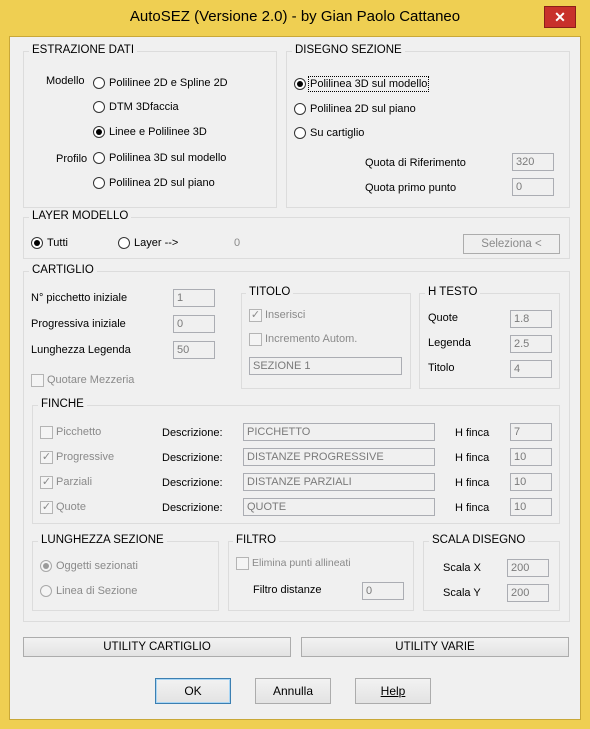 This screenshot has width=590, height=729. Describe the element at coordinates (528, 568) in the screenshot. I see `scala-x-input: 200` at that location.